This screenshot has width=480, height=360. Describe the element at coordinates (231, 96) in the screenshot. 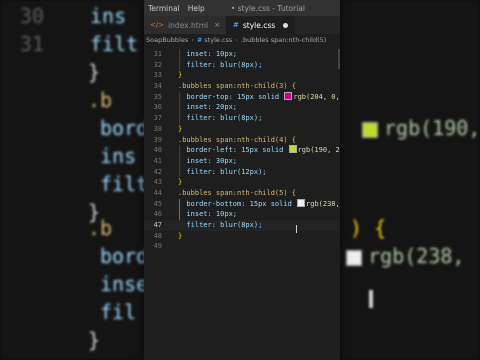

I see `code-text: border-top: 15px solid` at that location.